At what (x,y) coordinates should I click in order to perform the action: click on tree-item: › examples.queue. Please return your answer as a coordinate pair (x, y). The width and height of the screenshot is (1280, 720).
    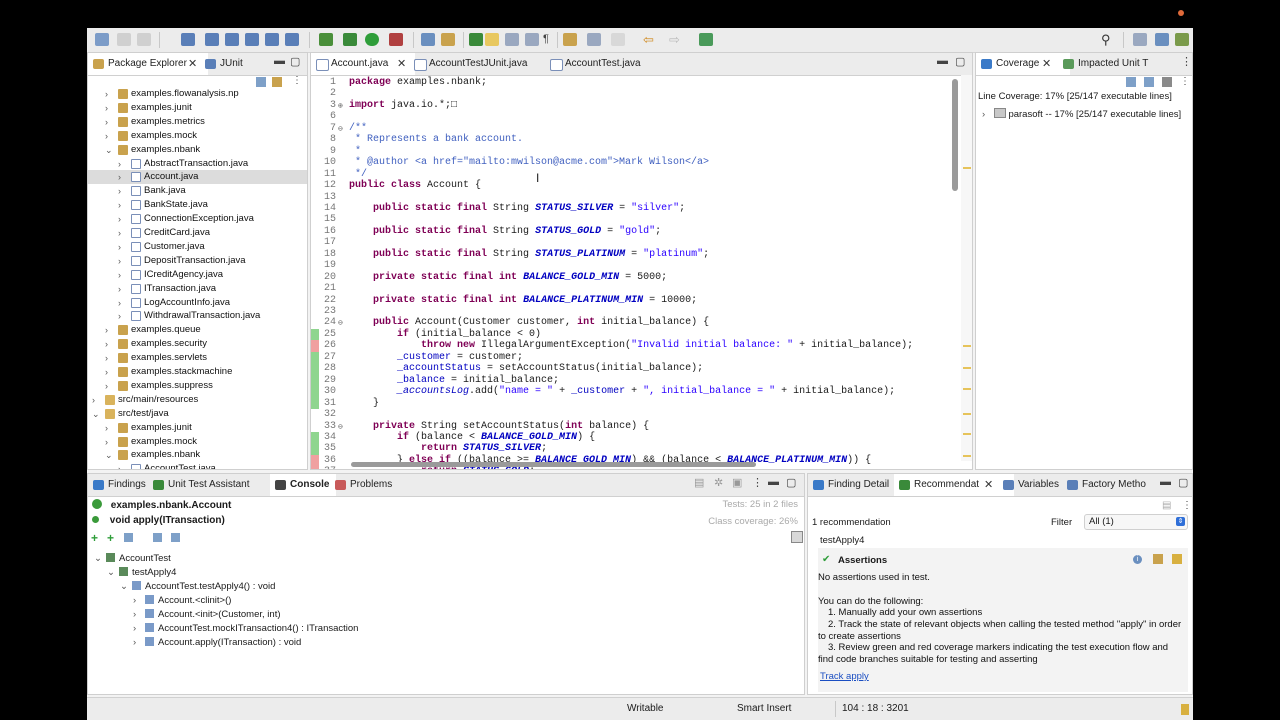
    Looking at the image, I should click on (153, 330).